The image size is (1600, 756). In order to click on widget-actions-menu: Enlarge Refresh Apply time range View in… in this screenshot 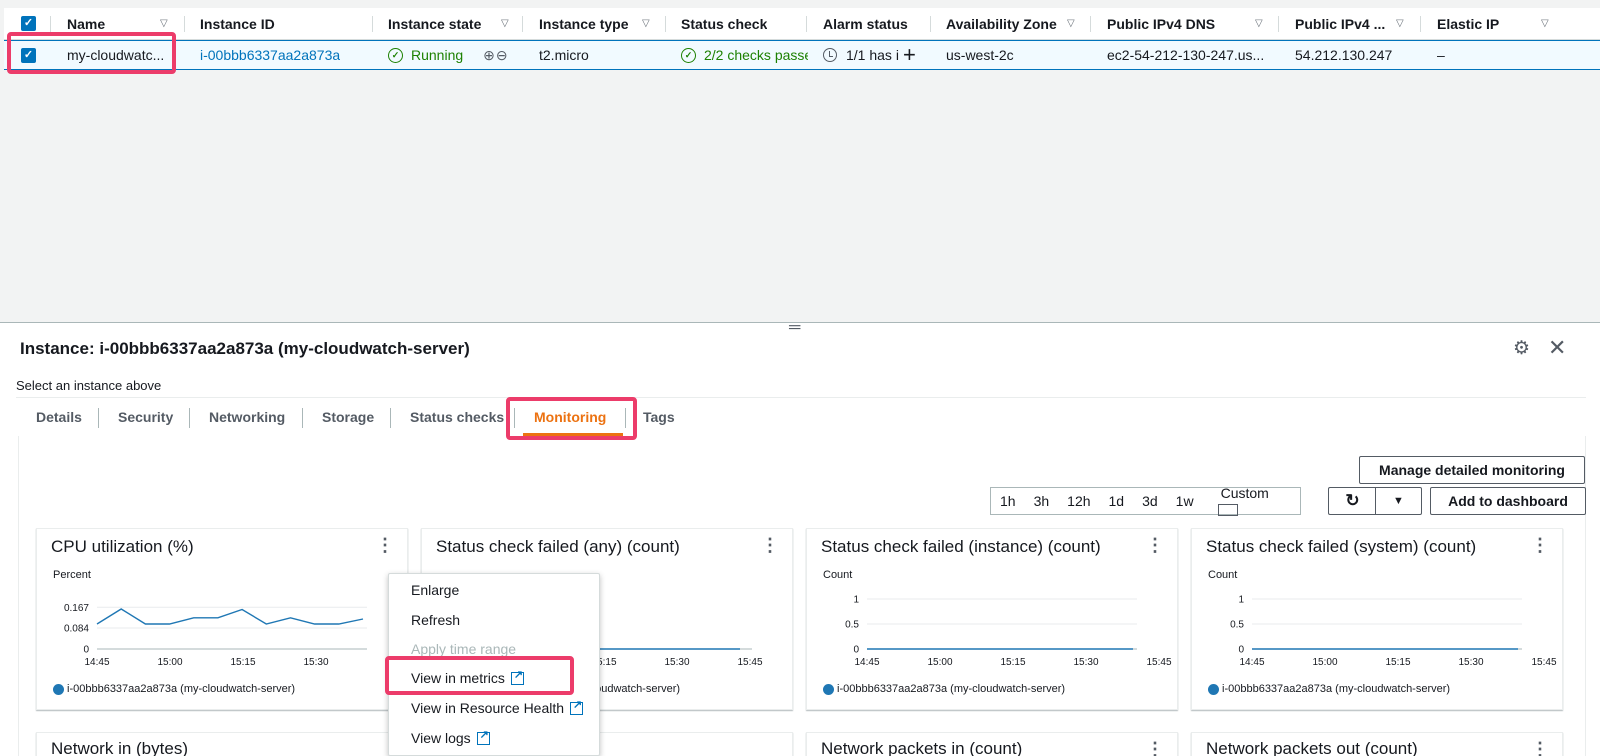, I will do `click(494, 664)`.